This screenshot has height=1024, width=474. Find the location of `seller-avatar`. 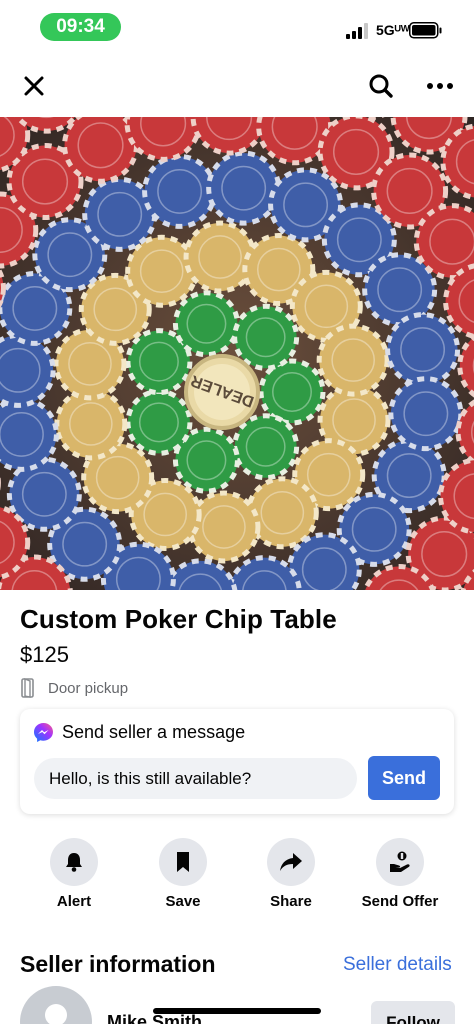

seller-avatar is located at coordinates (56, 1005).